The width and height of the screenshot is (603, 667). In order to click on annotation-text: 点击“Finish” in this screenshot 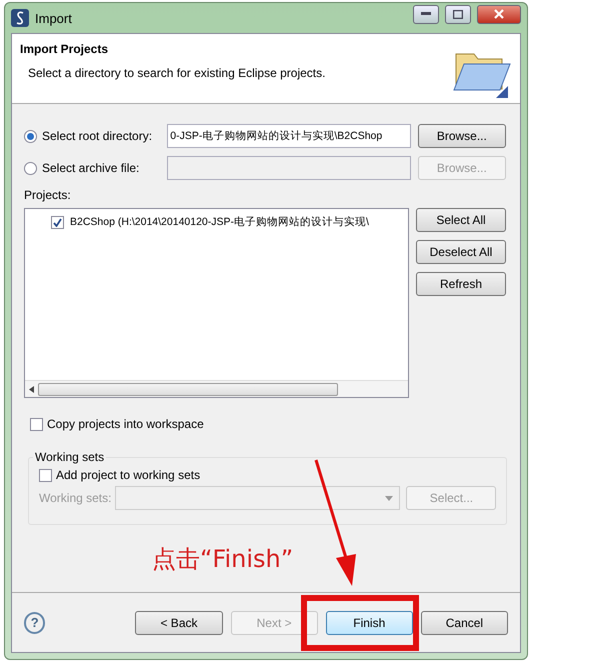, I will do `click(223, 559)`.